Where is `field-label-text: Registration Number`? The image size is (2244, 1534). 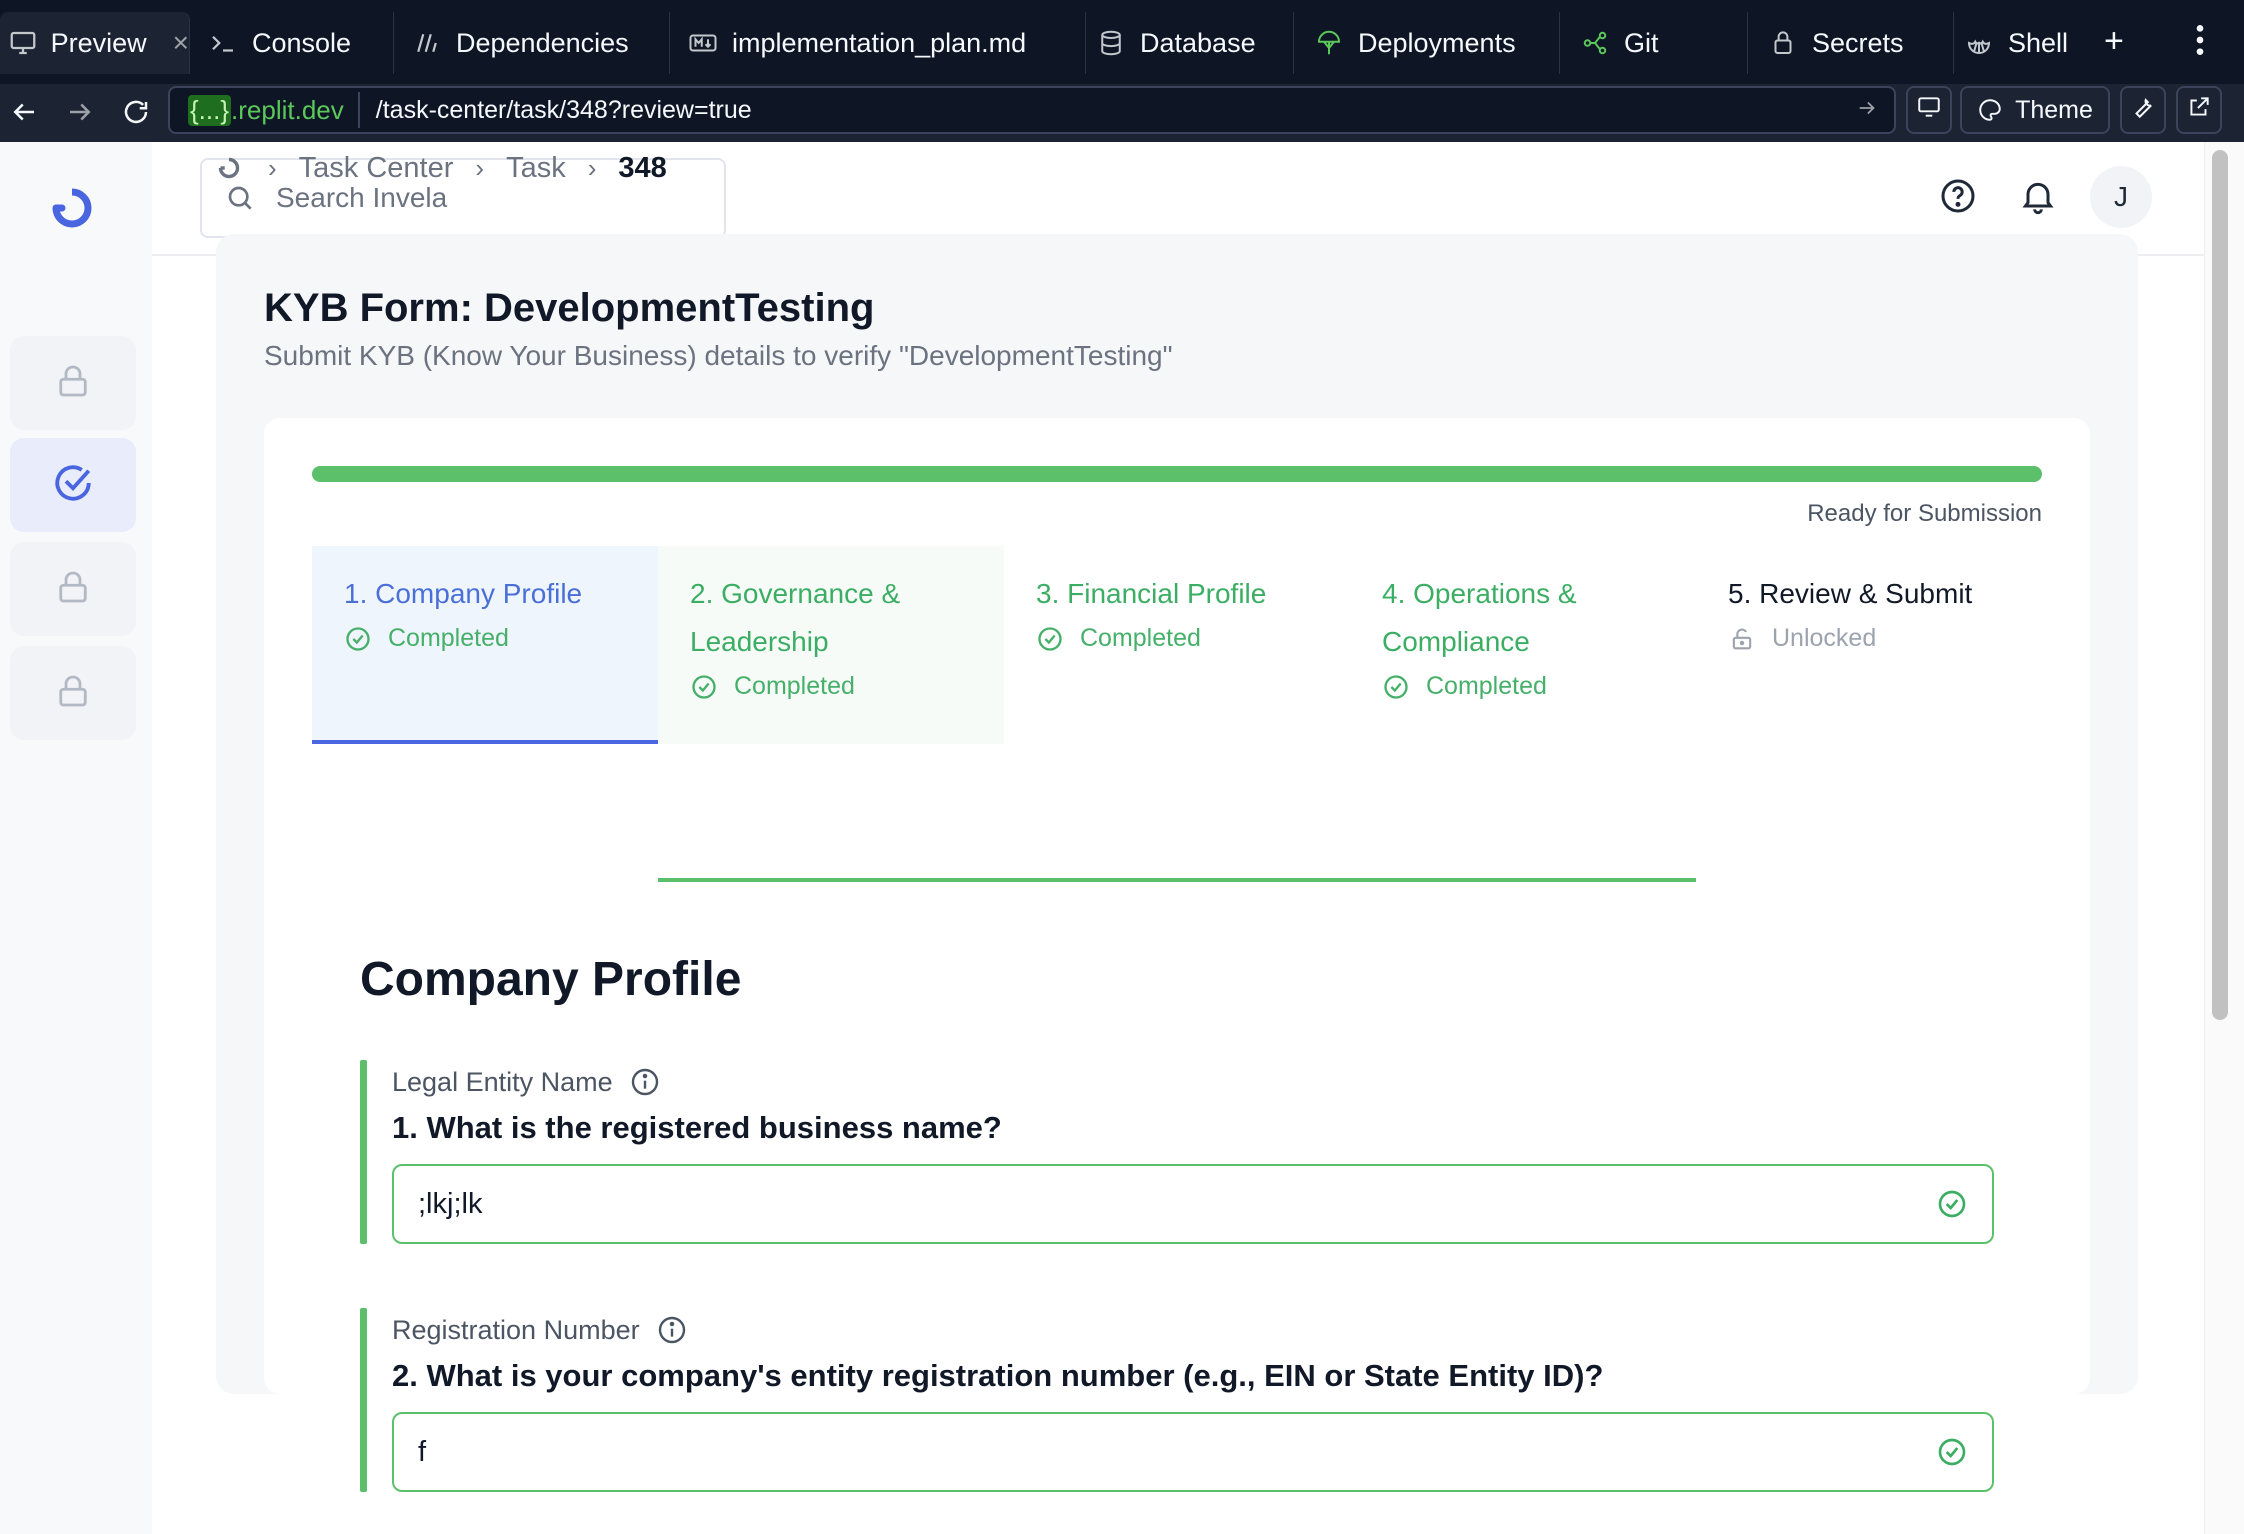
field-label-text: Registration Number is located at coordinates (516, 1329).